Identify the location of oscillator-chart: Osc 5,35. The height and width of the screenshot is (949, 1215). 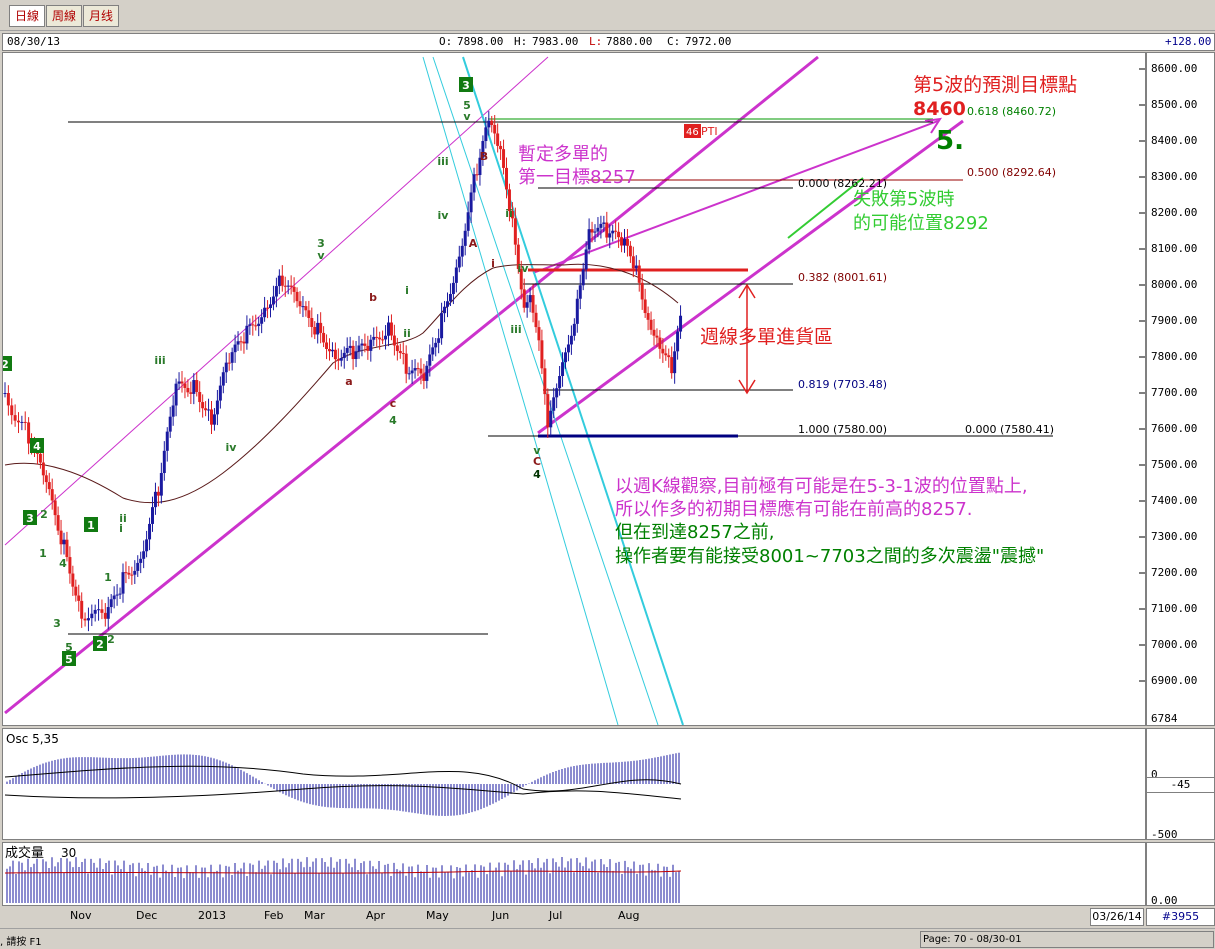
(343, 774).